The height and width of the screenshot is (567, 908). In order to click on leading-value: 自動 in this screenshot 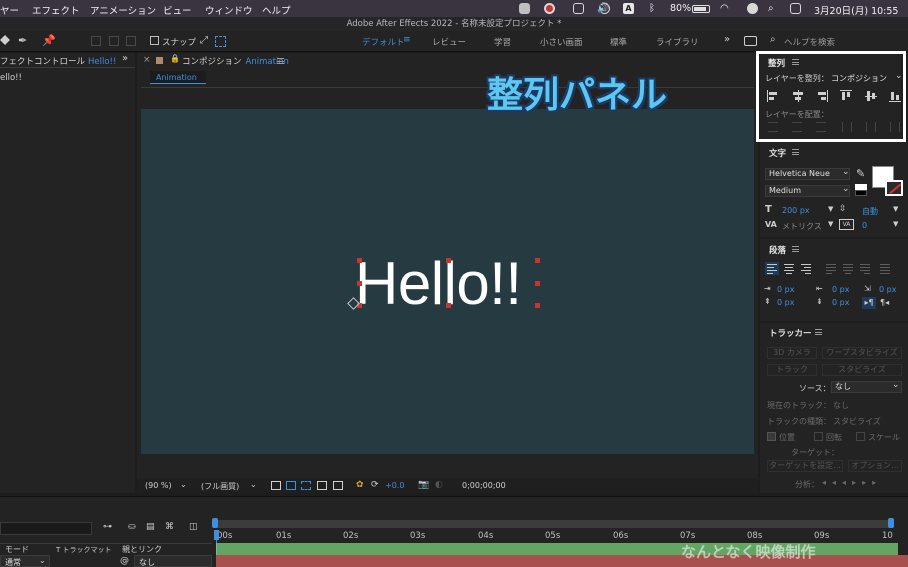, I will do `click(870, 211)`.